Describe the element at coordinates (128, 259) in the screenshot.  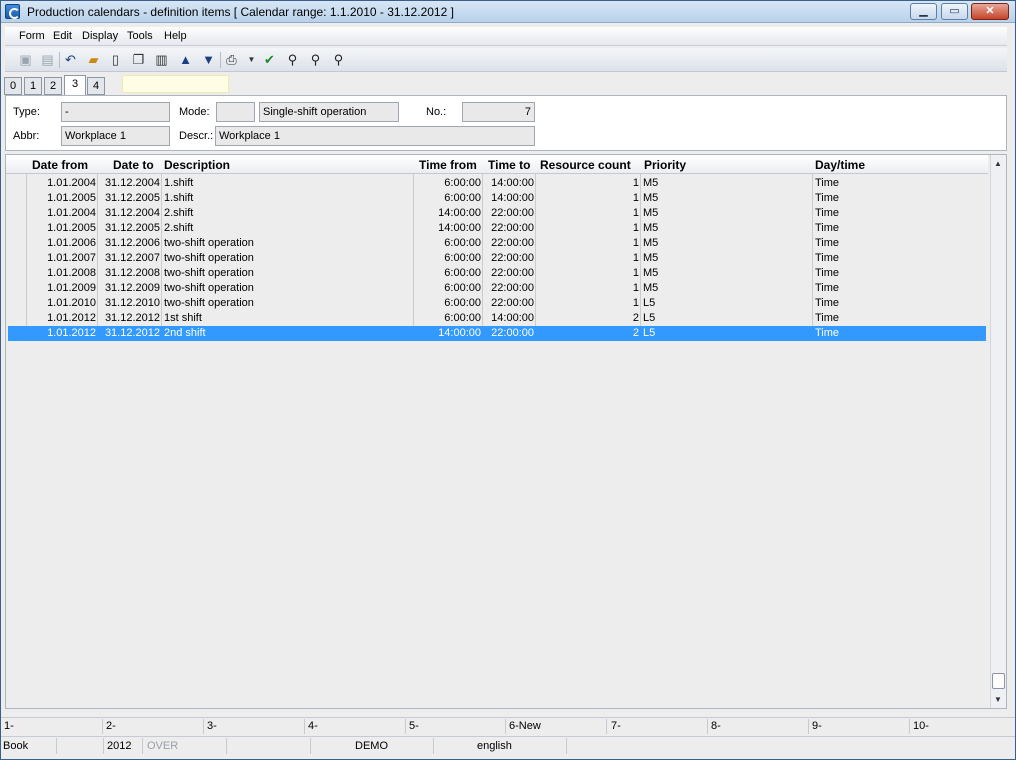
I see `cell-date-to: 31.12.2007` at that location.